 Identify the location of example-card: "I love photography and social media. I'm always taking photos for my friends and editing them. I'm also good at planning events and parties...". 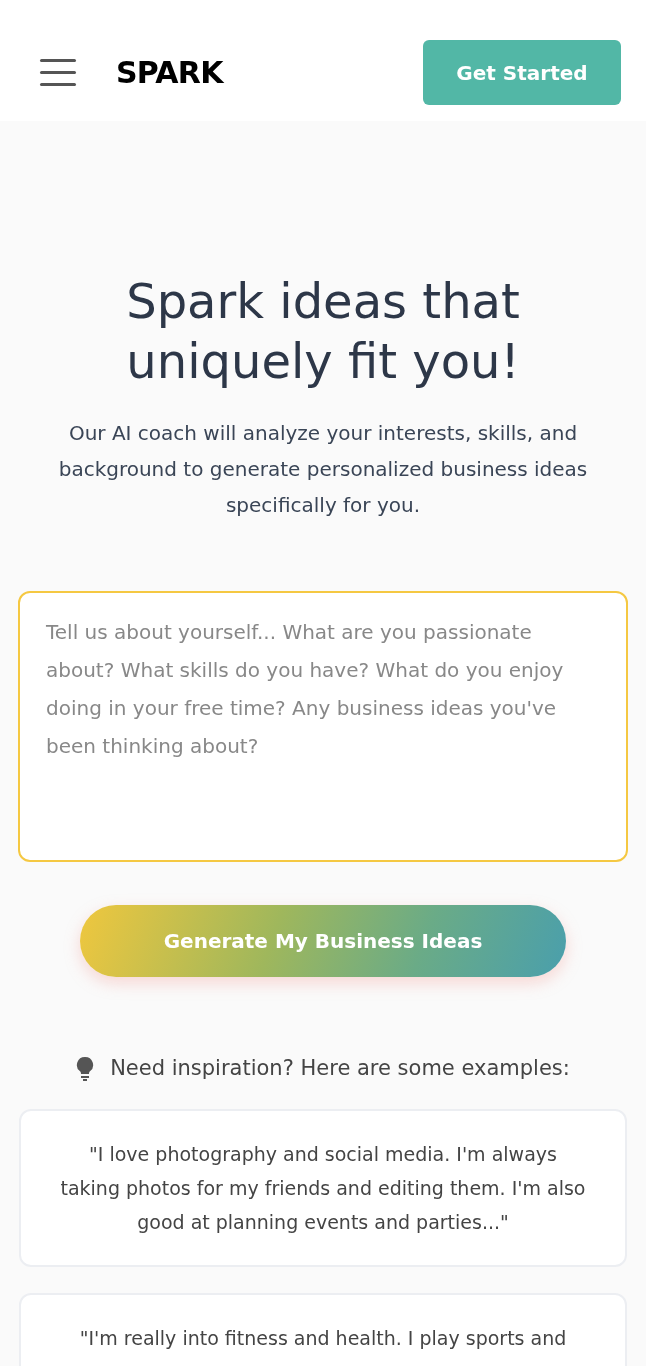
(323, 1187).